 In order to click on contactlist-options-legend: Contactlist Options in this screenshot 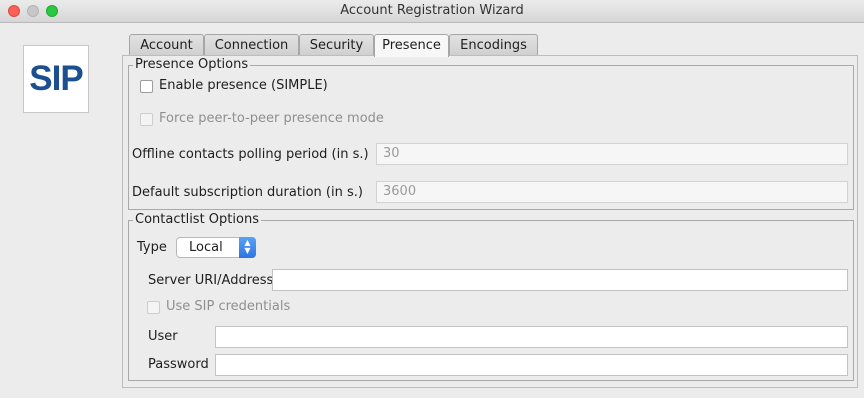, I will do `click(197, 219)`.